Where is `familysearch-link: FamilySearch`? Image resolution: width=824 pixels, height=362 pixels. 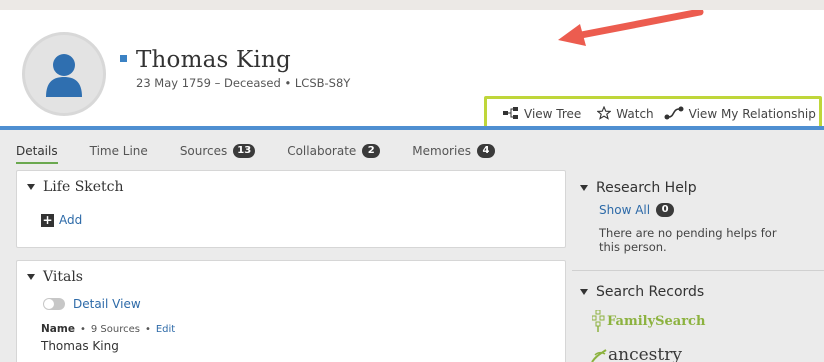
familysearch-link: FamilySearch is located at coordinates (648, 321).